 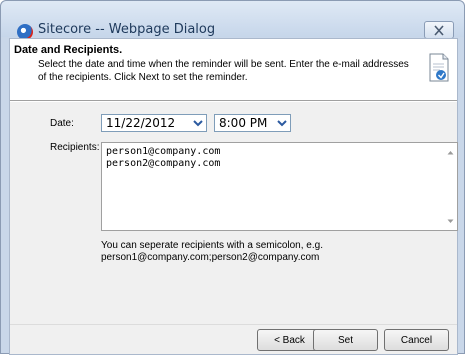 I want to click on date-select: 11/22/2012, so click(x=154, y=123).